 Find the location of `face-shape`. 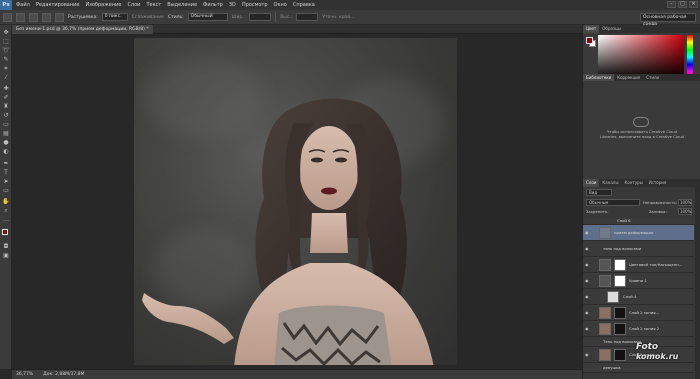

face-shape is located at coordinates (329, 168).